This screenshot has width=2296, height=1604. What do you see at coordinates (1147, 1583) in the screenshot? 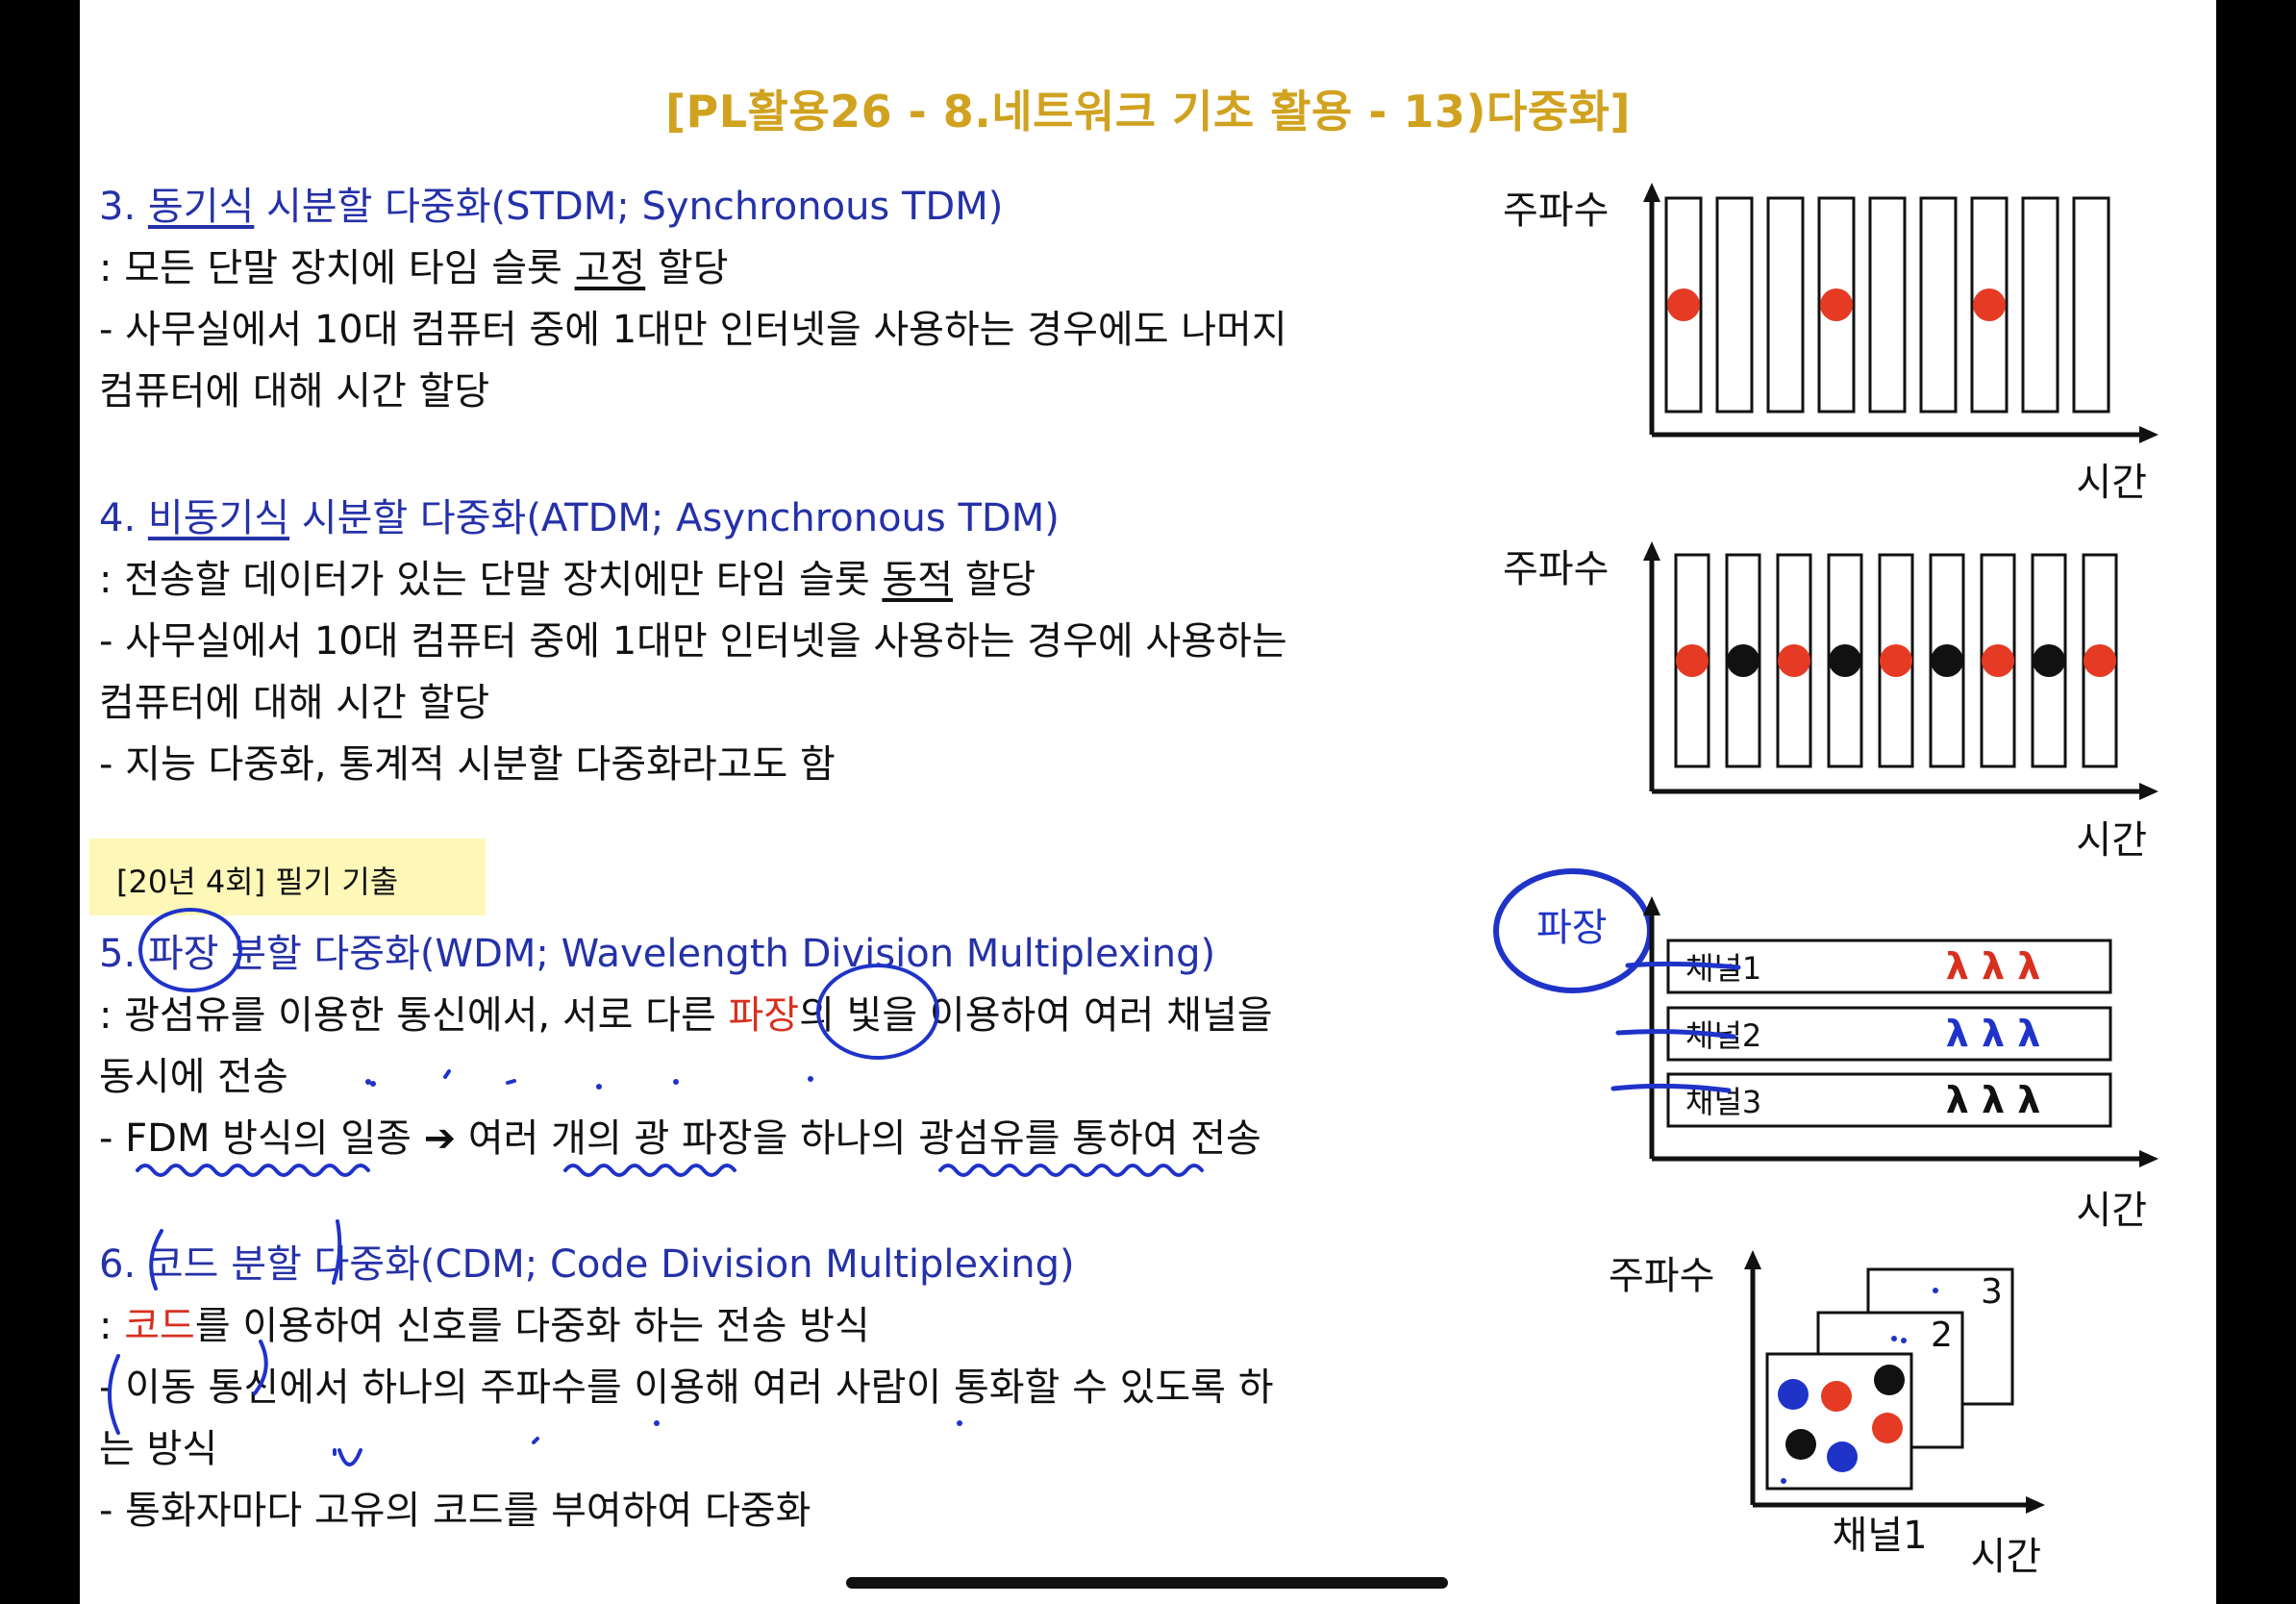
I see `home-indicator` at bounding box center [1147, 1583].